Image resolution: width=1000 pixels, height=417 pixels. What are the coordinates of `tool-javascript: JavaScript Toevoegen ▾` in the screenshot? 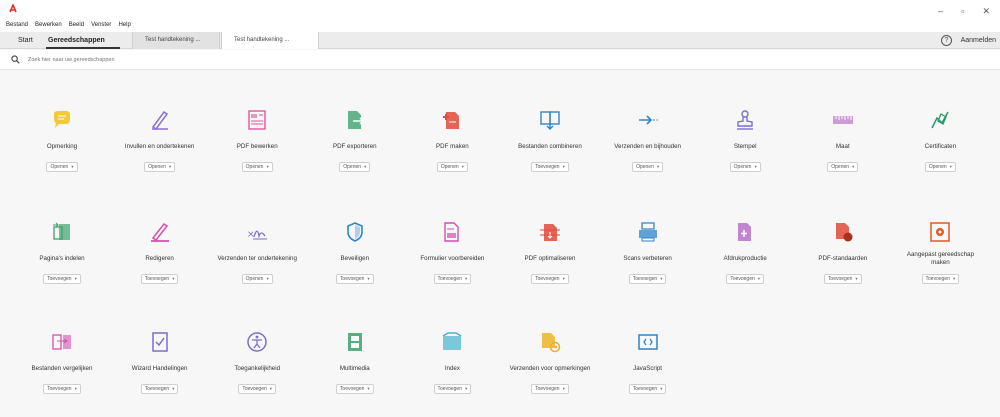 It's located at (648, 362).